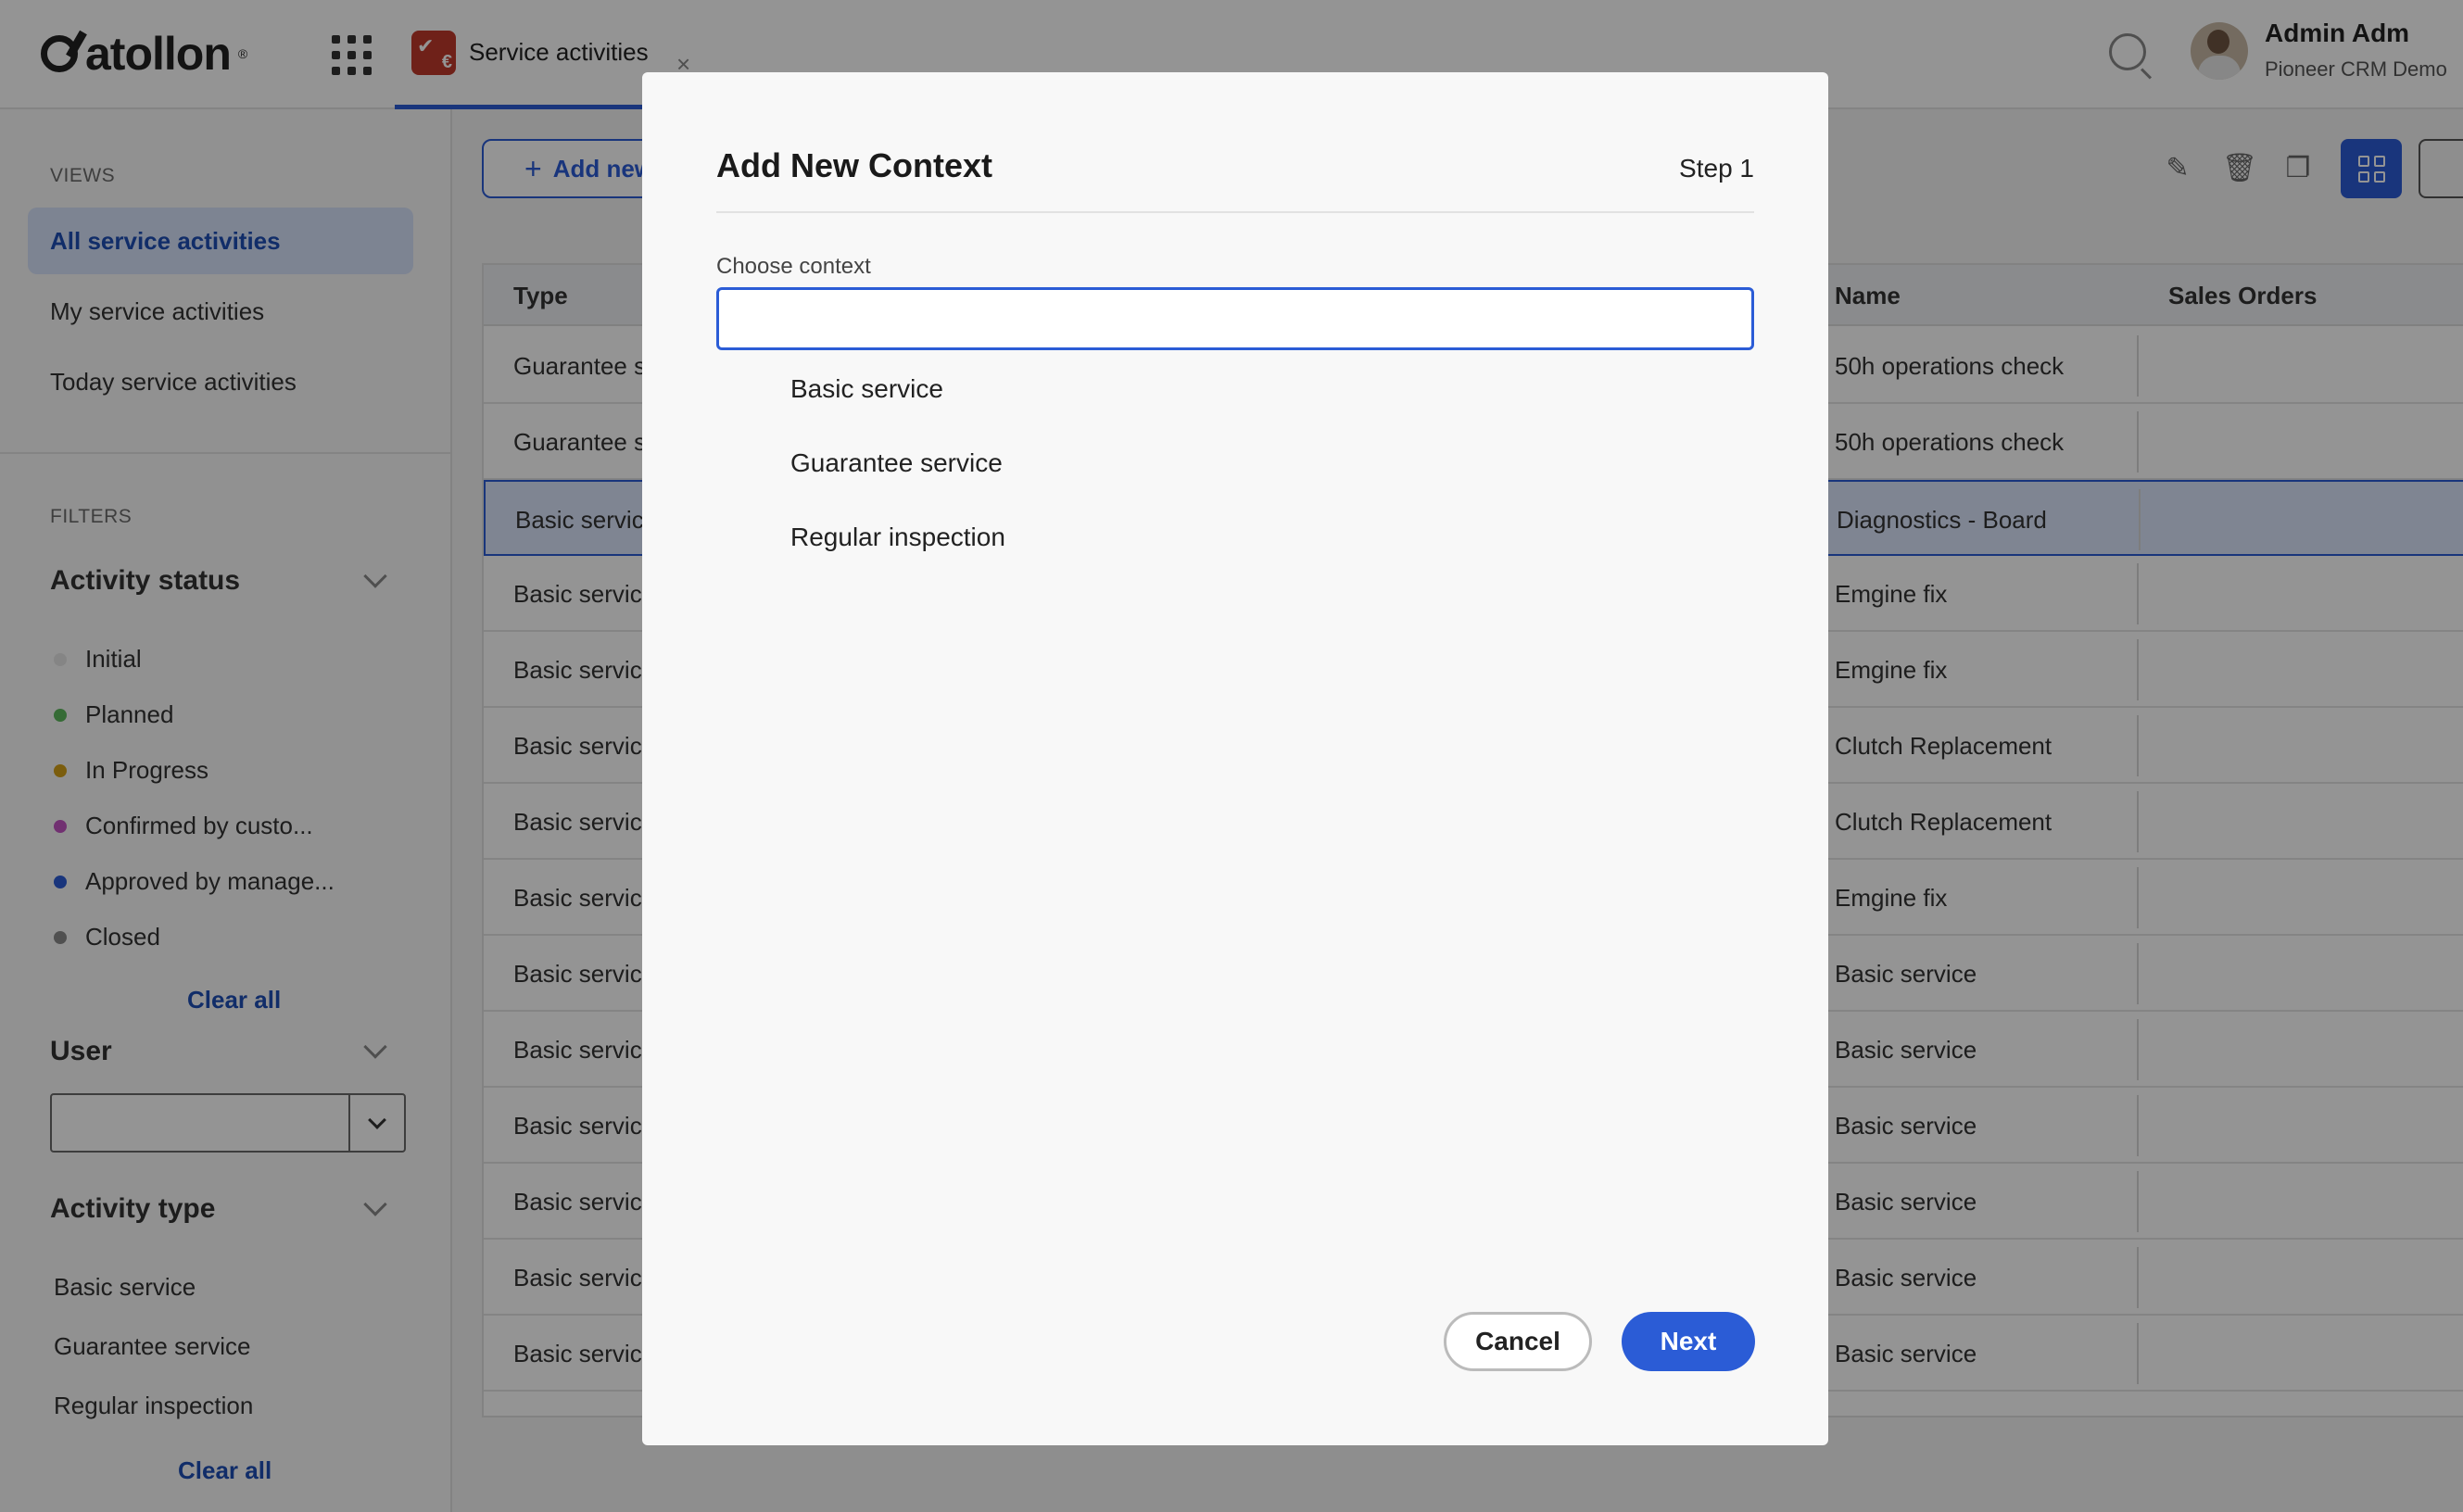 The height and width of the screenshot is (1512, 2463). What do you see at coordinates (793, 266) in the screenshot?
I see `choose-context-label: Choose context` at bounding box center [793, 266].